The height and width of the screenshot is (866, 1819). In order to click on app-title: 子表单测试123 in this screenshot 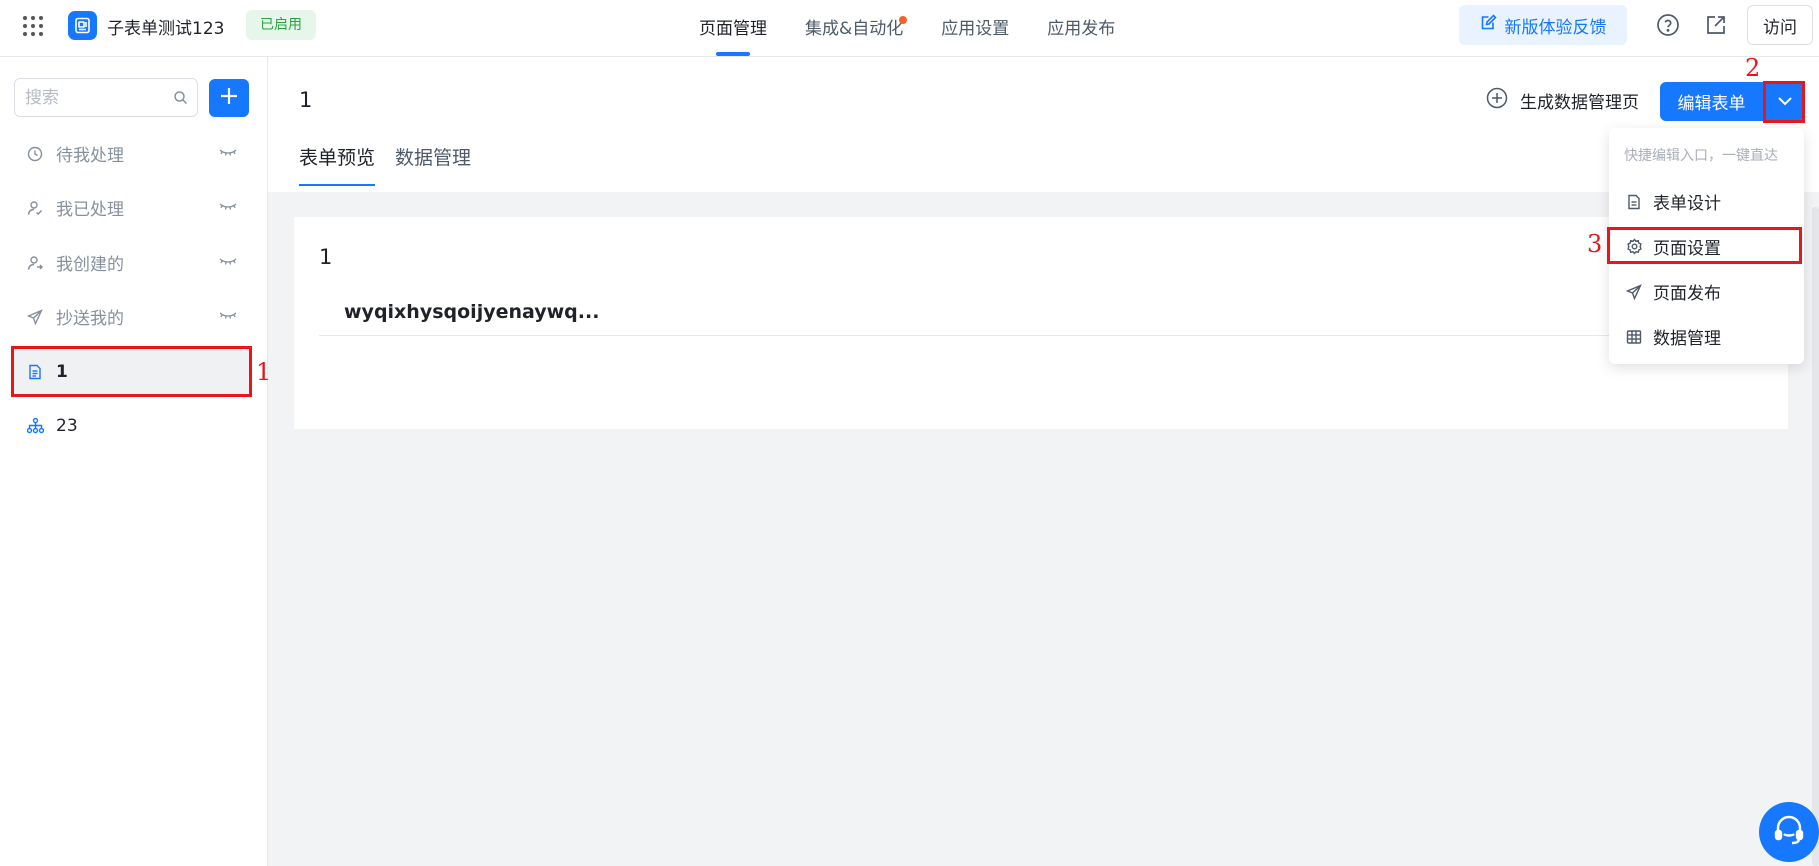, I will do `click(166, 29)`.